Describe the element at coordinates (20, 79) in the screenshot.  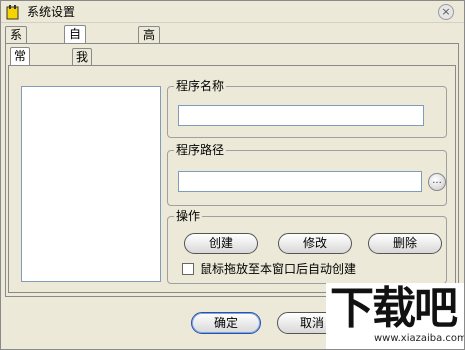
I see `tab-common-programs: 常用程序` at that location.